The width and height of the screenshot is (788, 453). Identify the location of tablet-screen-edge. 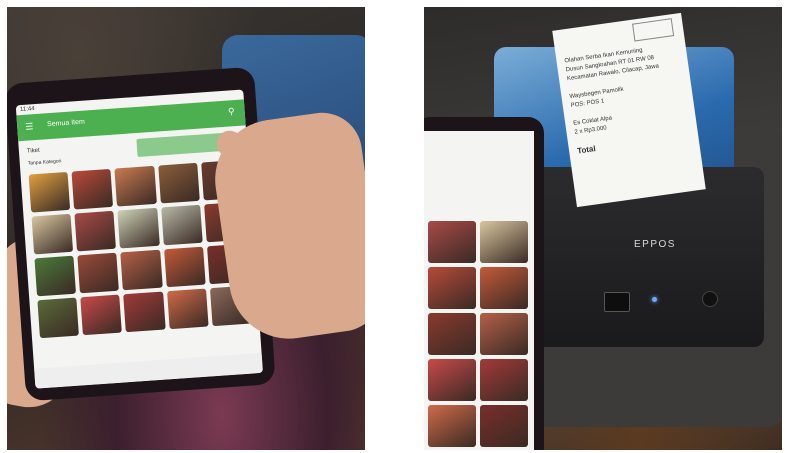
(479, 290).